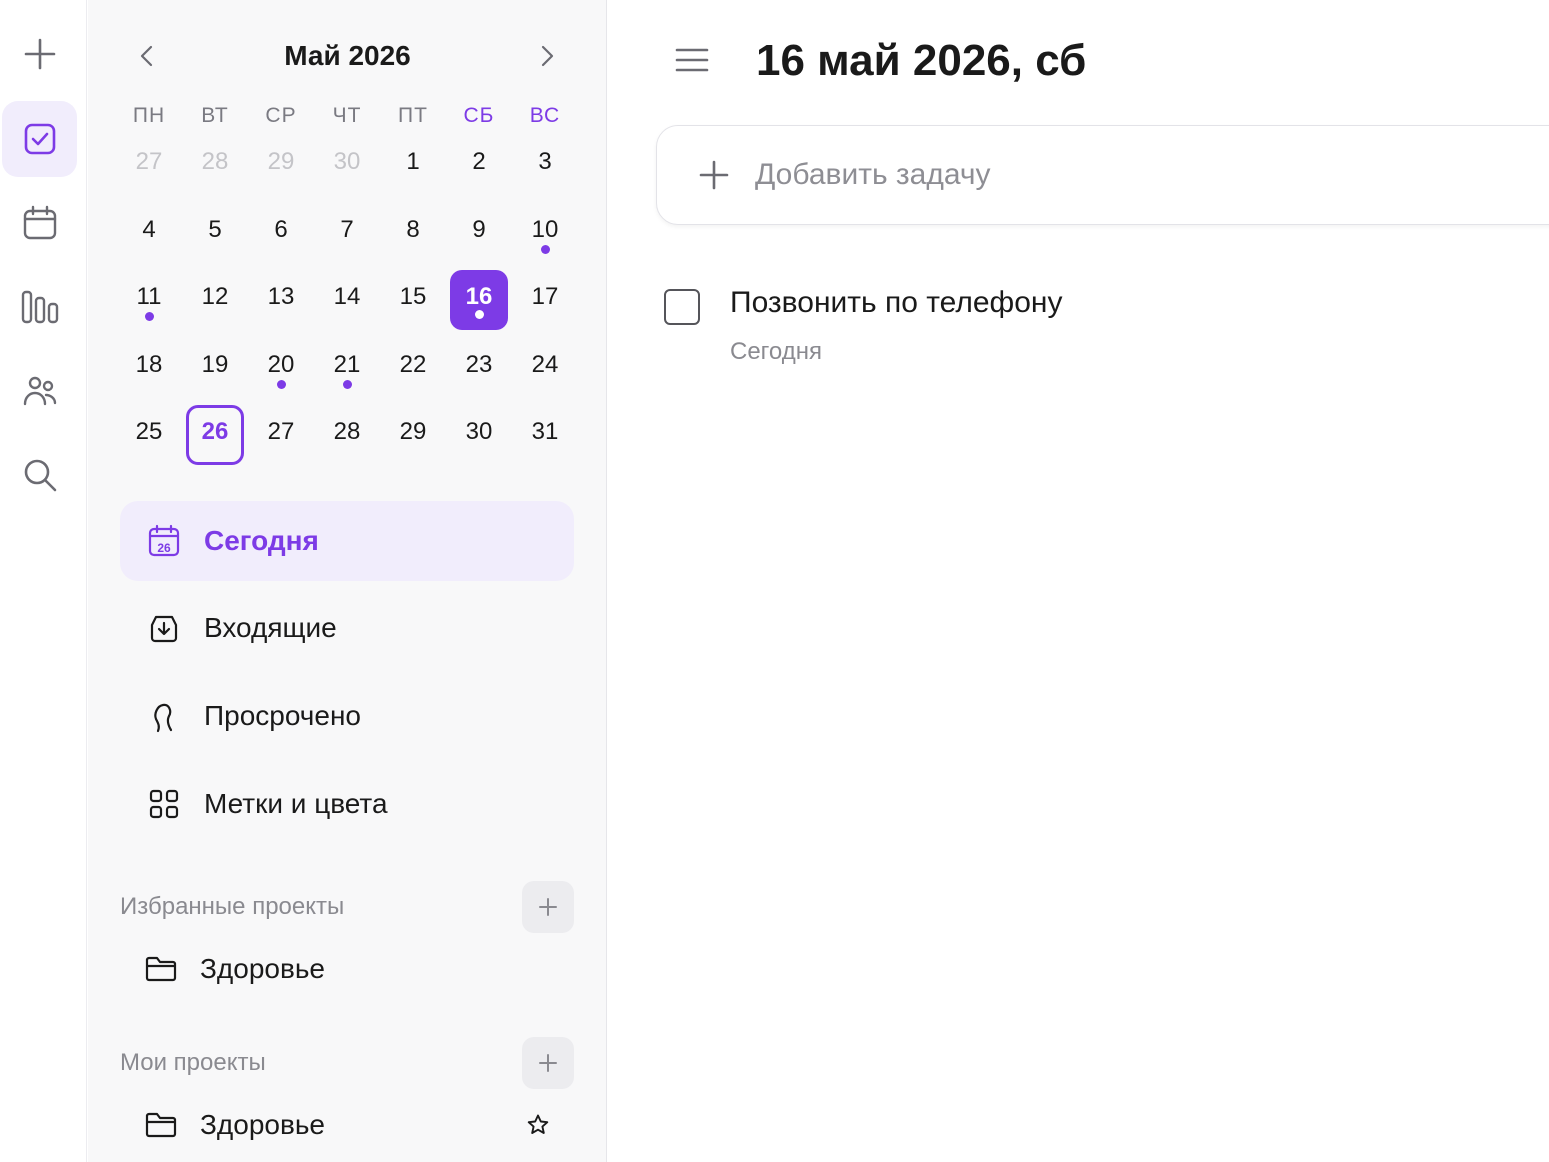 This screenshot has width=1549, height=1162. What do you see at coordinates (1102, 175) in the screenshot?
I see `add-task-input: Добавить задачу` at bounding box center [1102, 175].